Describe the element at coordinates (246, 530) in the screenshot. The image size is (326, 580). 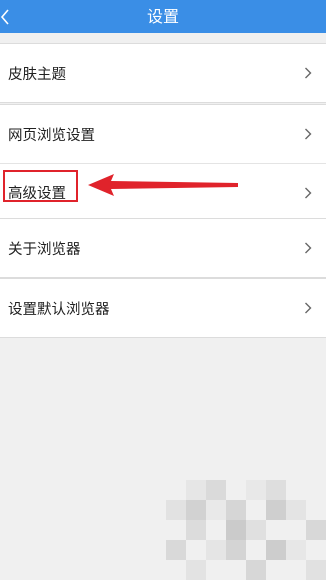
I see `watermark-mosaic` at that location.